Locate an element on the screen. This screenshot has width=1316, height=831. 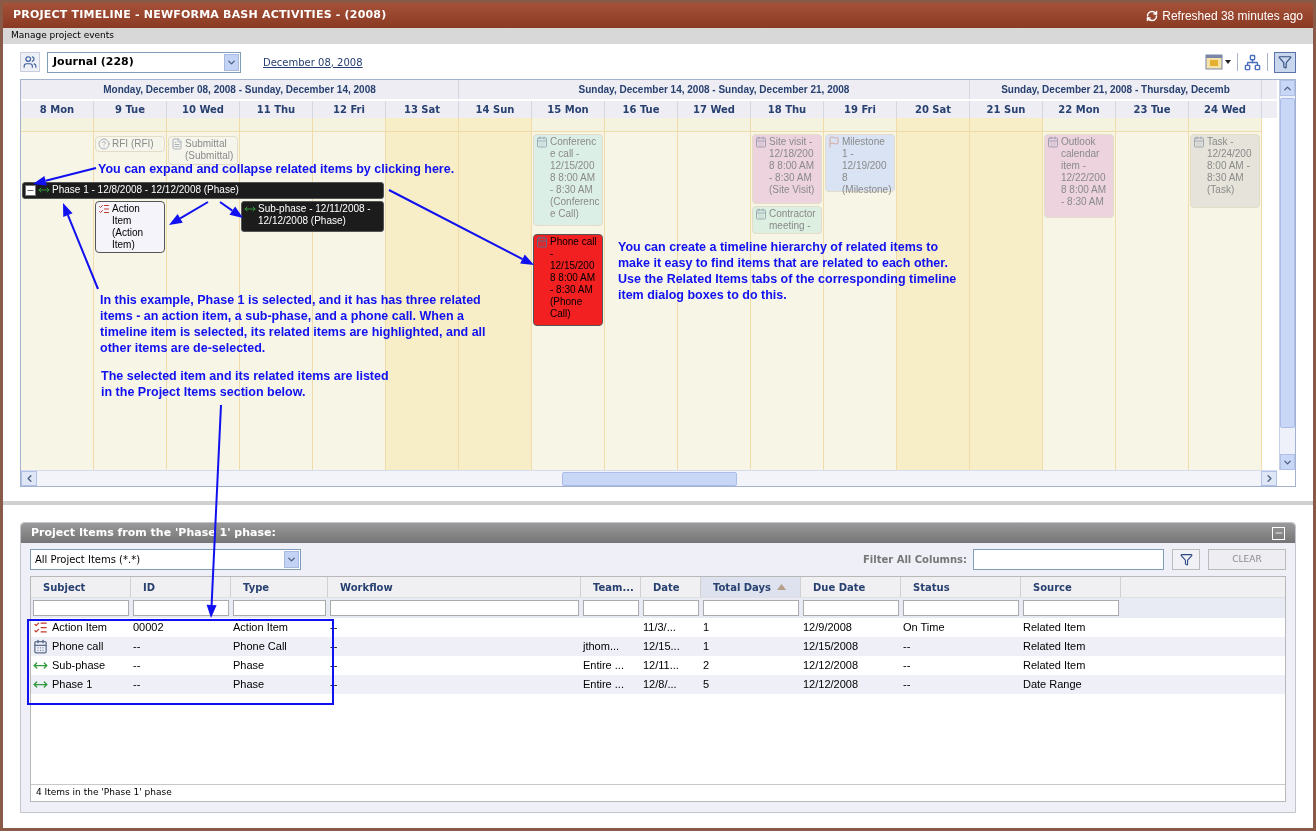
item-label: Site visit - 12/18/2008 8:00 AM - 8:30 AM (Site Visit) is located at coordinates (792, 166).